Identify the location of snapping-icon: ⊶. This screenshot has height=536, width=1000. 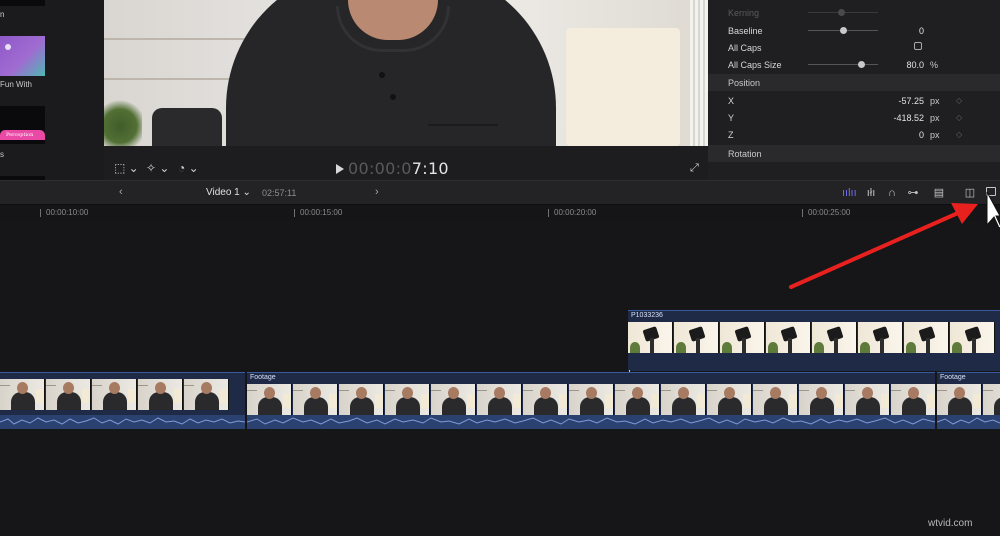
(913, 193).